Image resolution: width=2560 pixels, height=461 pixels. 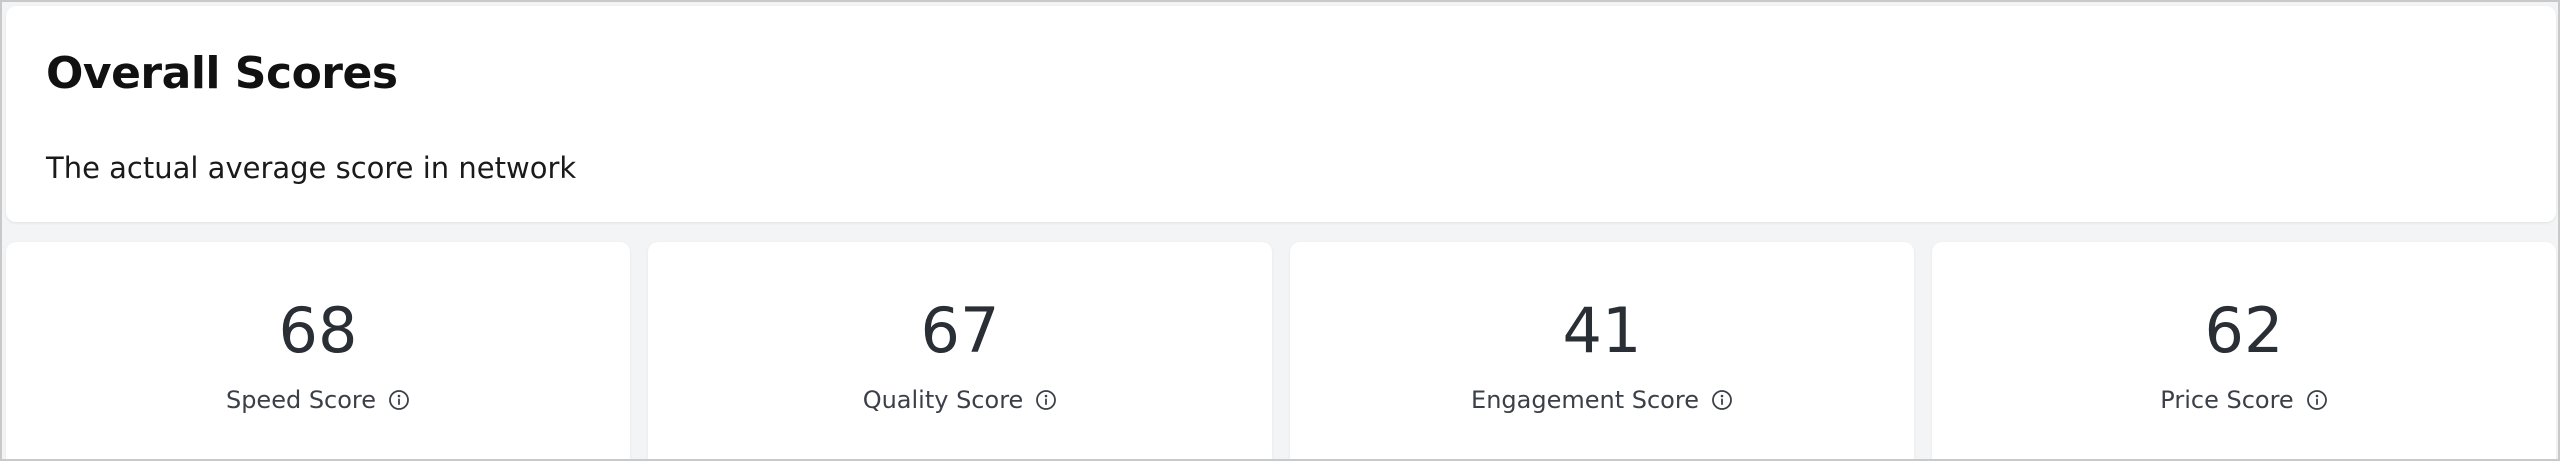 What do you see at coordinates (1602, 330) in the screenshot?
I see `score-value: 41` at bounding box center [1602, 330].